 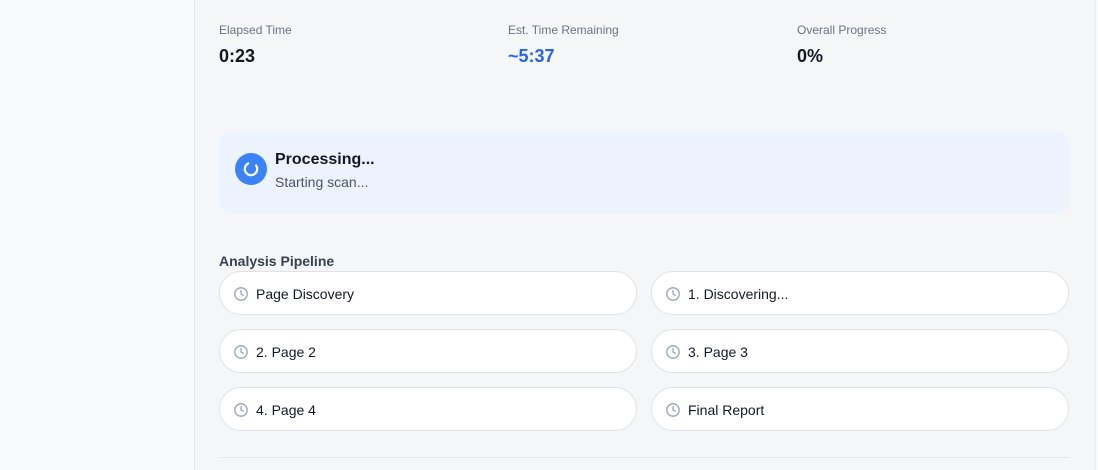 What do you see at coordinates (286, 352) in the screenshot?
I see `pipeline-step-label: 2. Page 2` at bounding box center [286, 352].